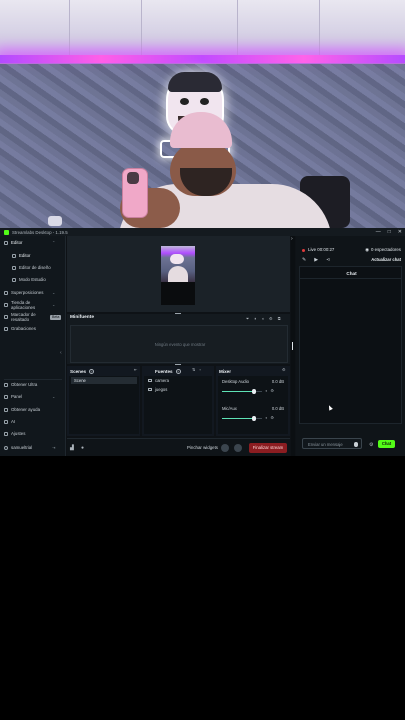 The width and height of the screenshot is (405, 720). Describe the element at coordinates (103, 401) in the screenshot. I see `scenes-dock: Scenes + Scene` at that location.